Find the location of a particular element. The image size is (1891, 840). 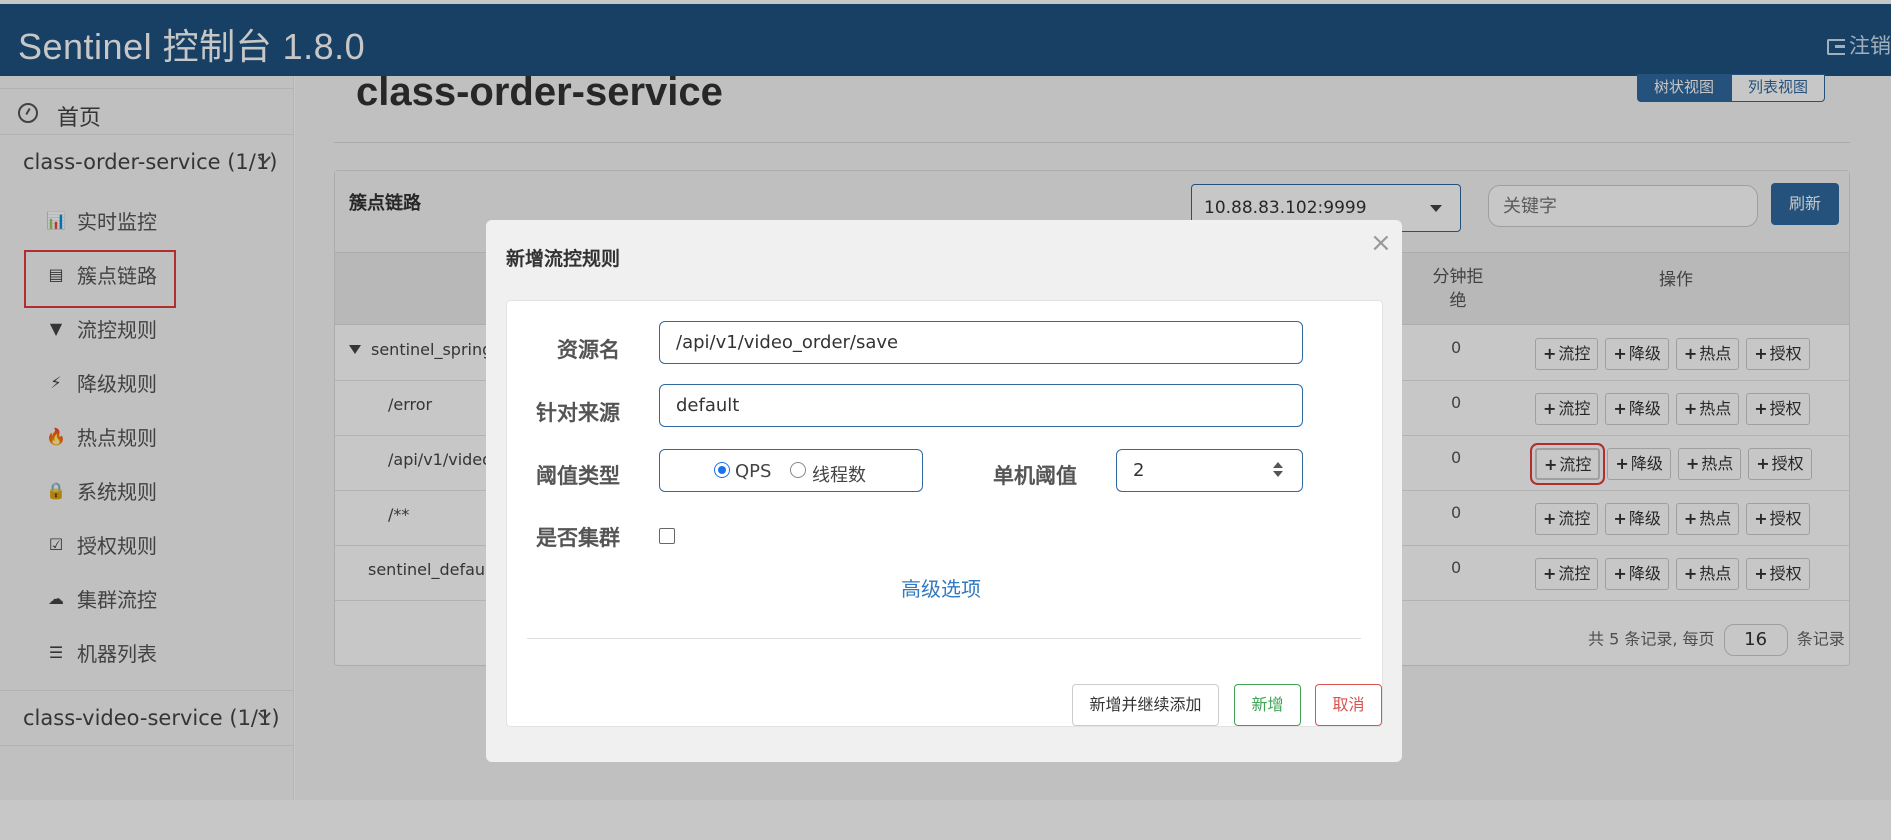

add-and-continue-button: 新增并继续添加 is located at coordinates (1145, 705).